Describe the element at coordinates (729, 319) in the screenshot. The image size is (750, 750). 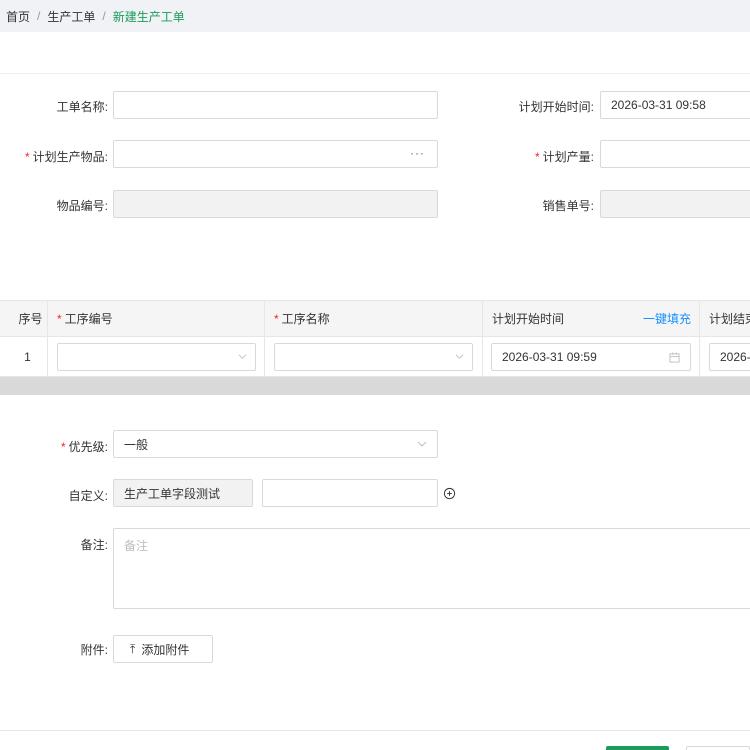
I see `th-plan-end: 计划结束` at that location.